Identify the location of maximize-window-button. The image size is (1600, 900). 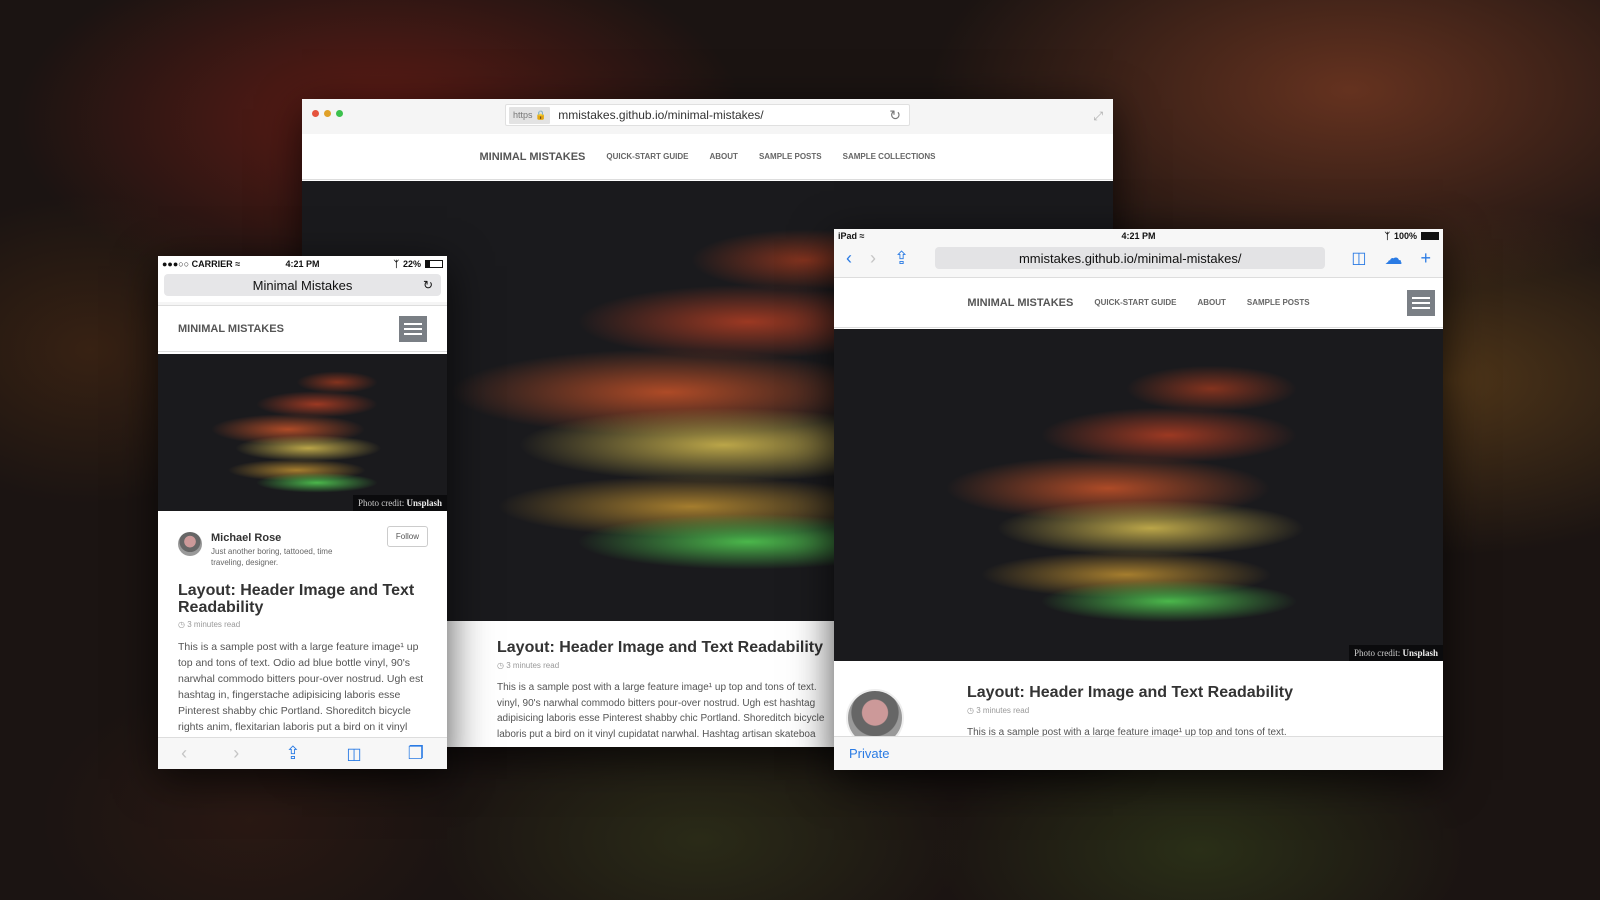
(339, 113).